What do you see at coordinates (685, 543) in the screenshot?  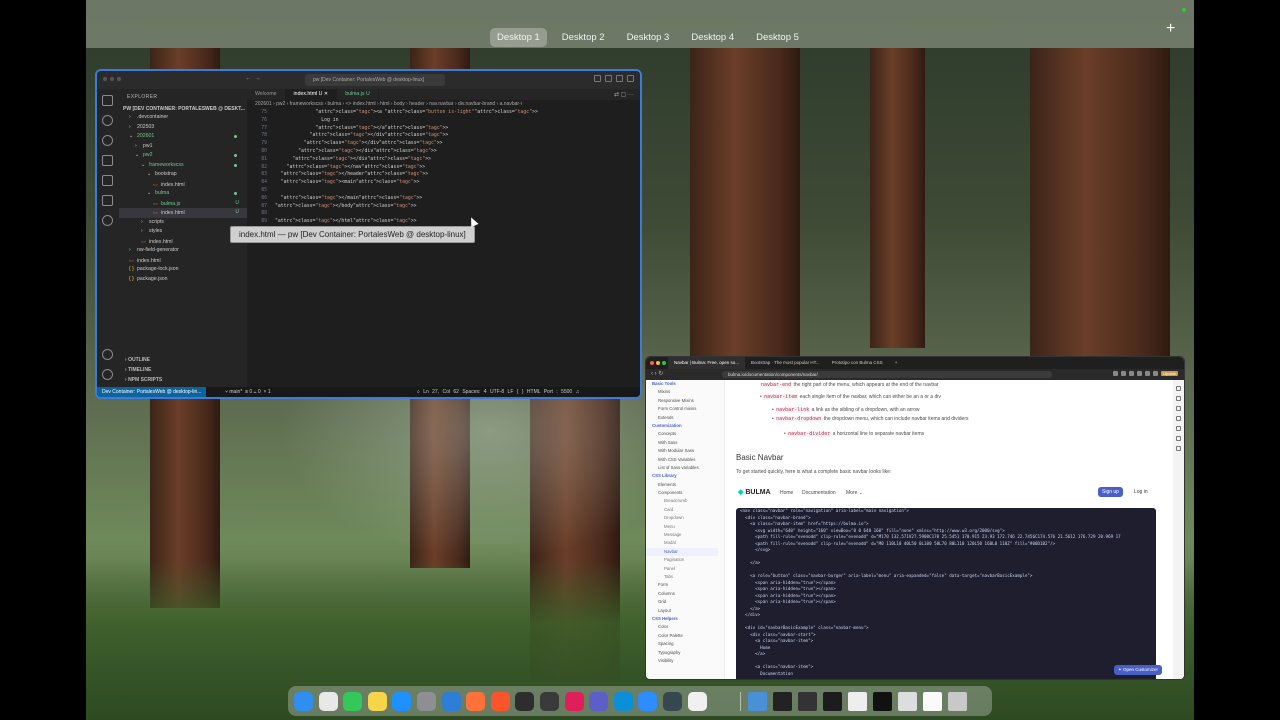 I see `docs-nav-item: Modal` at bounding box center [685, 543].